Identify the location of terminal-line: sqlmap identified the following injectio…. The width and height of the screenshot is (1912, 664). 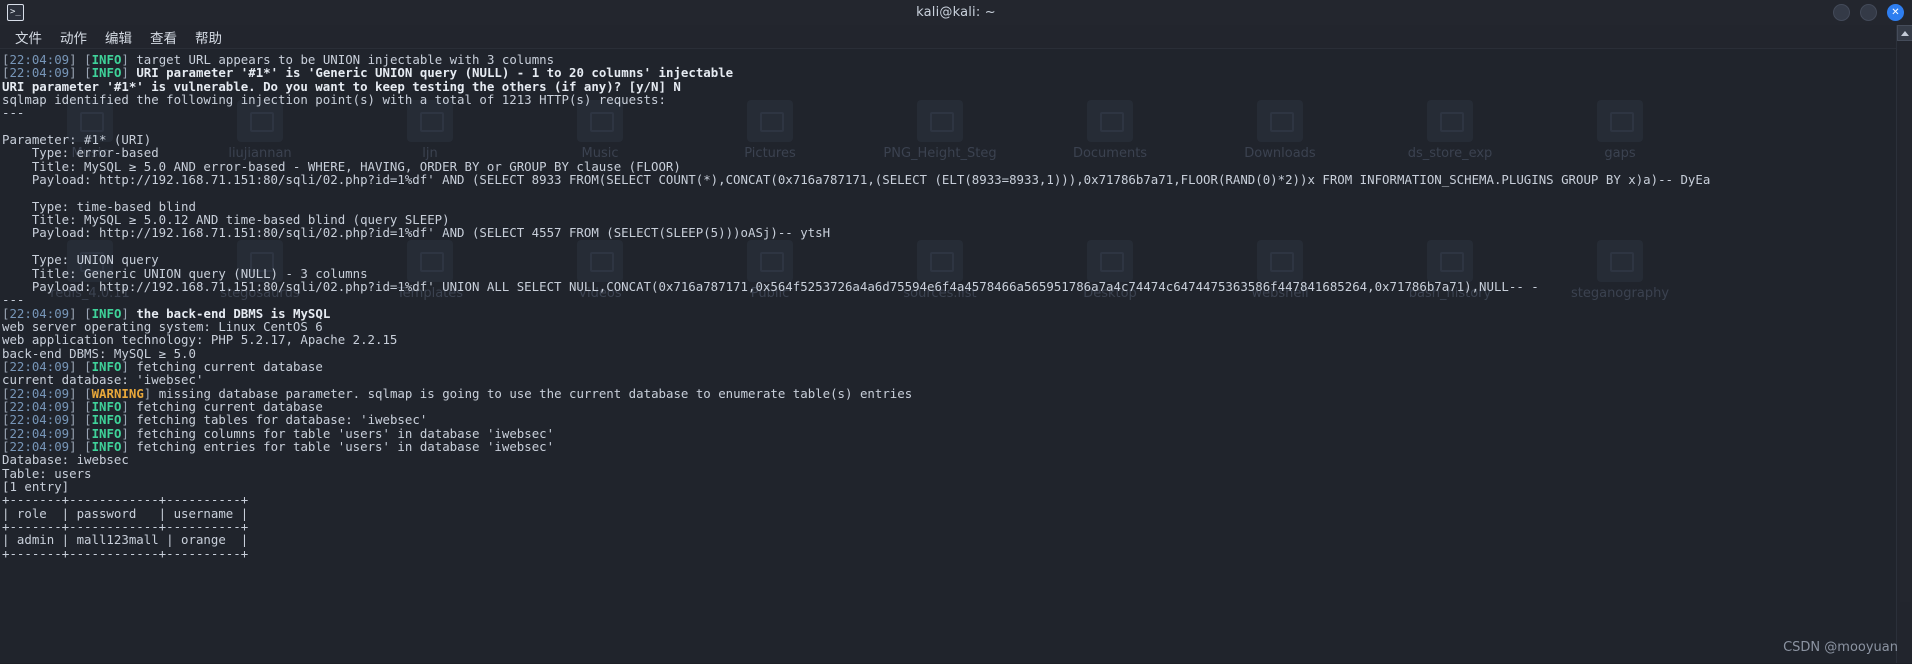
(334, 100).